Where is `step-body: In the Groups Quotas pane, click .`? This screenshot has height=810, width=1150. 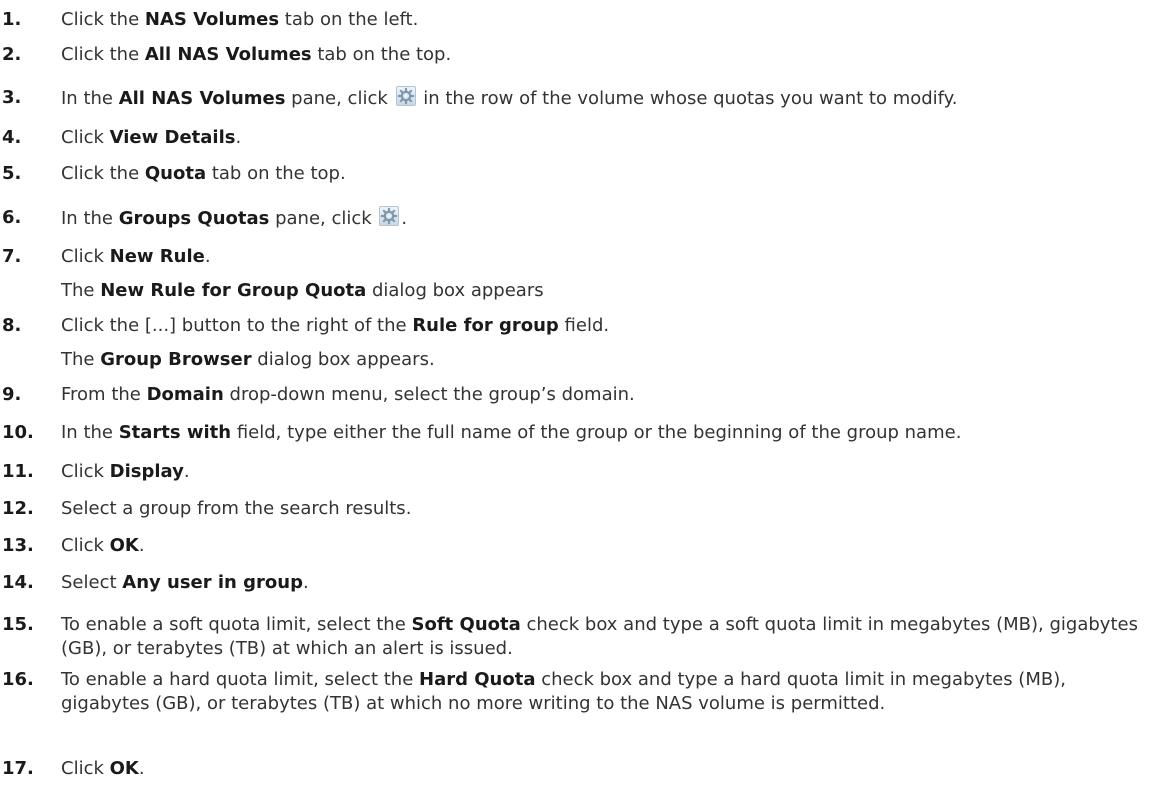
step-body: In the Groups Quotas pane, click . is located at coordinates (601, 218).